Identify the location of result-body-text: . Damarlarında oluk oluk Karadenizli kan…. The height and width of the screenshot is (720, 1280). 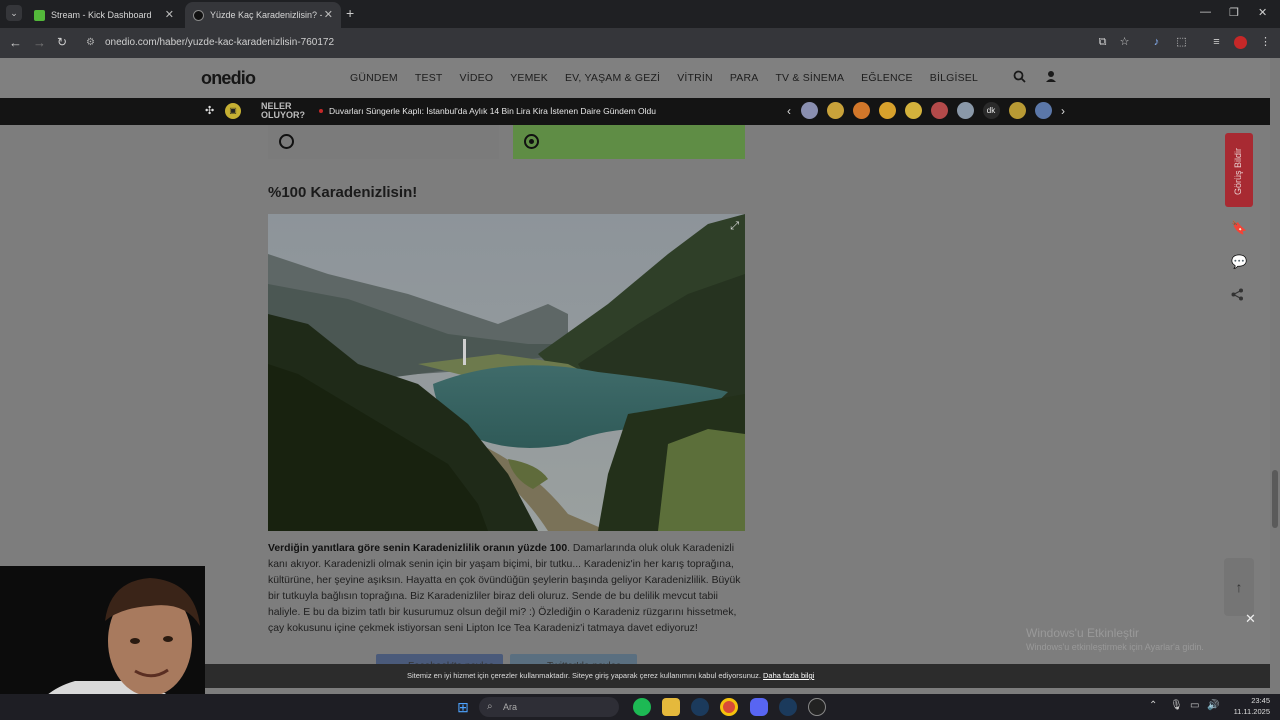
(504, 588).